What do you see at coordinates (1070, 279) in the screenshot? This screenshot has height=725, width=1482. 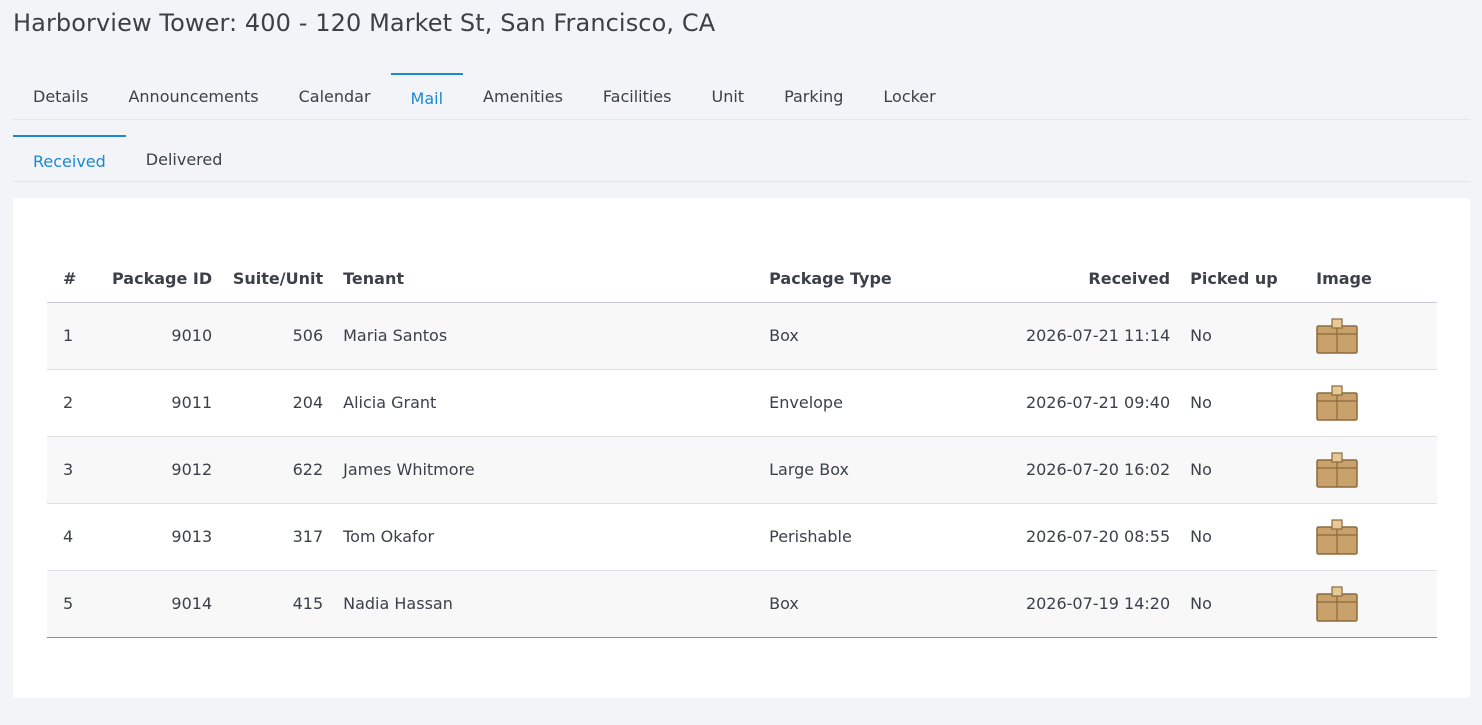 I see `header-received: Received` at bounding box center [1070, 279].